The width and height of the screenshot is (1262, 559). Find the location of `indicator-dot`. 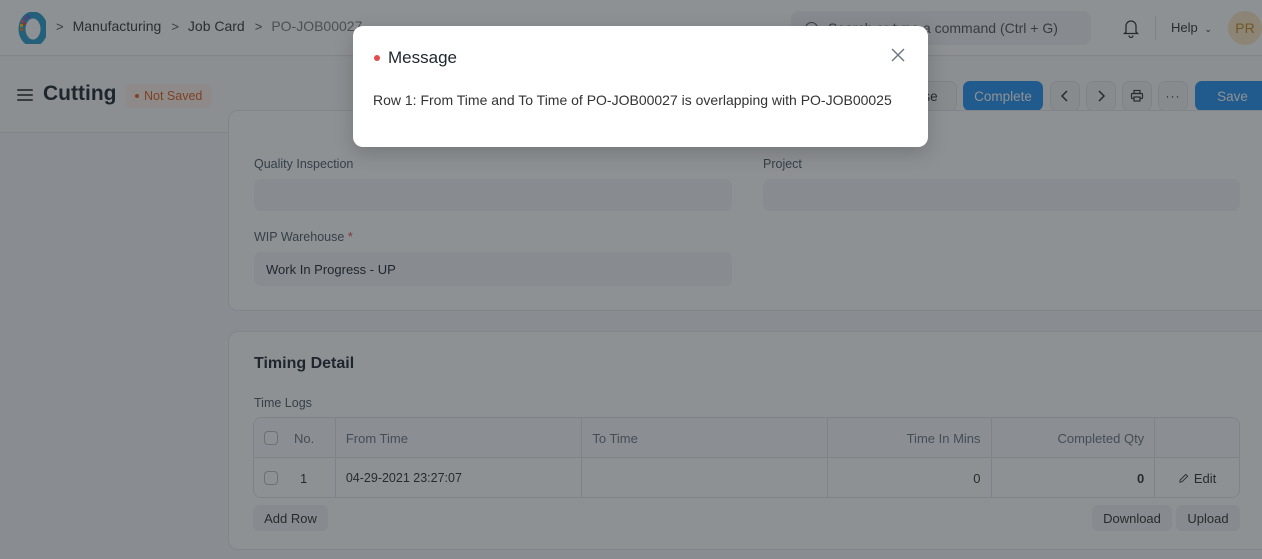

indicator-dot is located at coordinates (377, 58).